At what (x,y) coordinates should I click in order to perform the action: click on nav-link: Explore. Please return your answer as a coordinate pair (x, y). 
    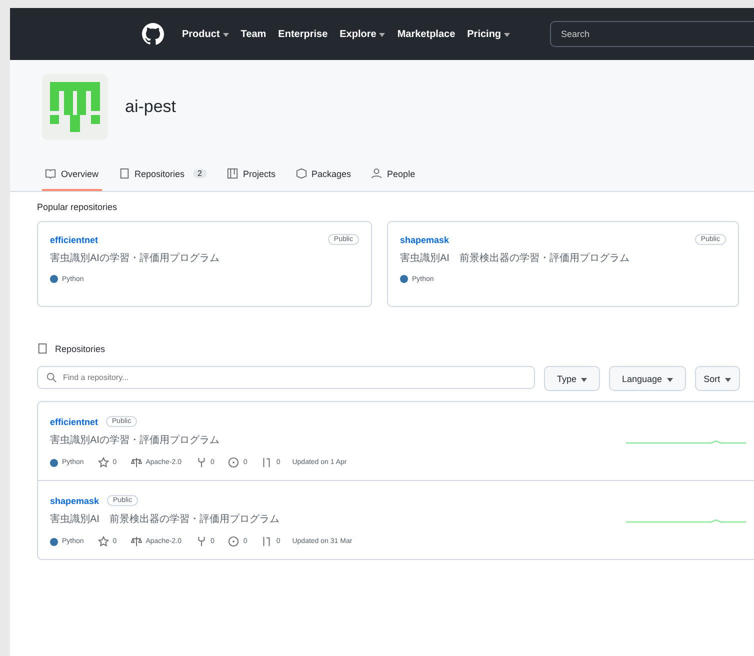
    Looking at the image, I should click on (363, 34).